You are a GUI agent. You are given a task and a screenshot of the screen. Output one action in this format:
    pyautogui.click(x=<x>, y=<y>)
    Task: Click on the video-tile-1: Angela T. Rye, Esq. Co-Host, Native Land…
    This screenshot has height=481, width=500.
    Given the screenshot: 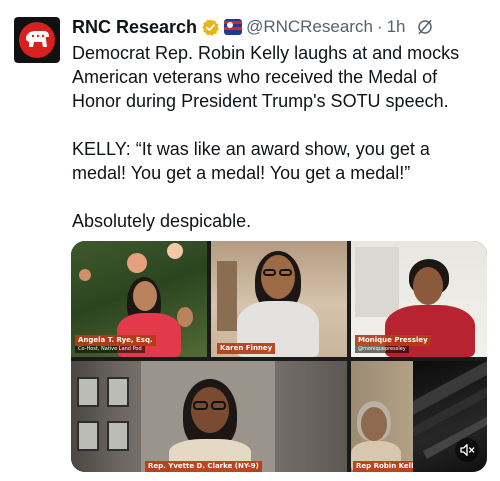 What is the action you would take?
    pyautogui.click(x=139, y=299)
    